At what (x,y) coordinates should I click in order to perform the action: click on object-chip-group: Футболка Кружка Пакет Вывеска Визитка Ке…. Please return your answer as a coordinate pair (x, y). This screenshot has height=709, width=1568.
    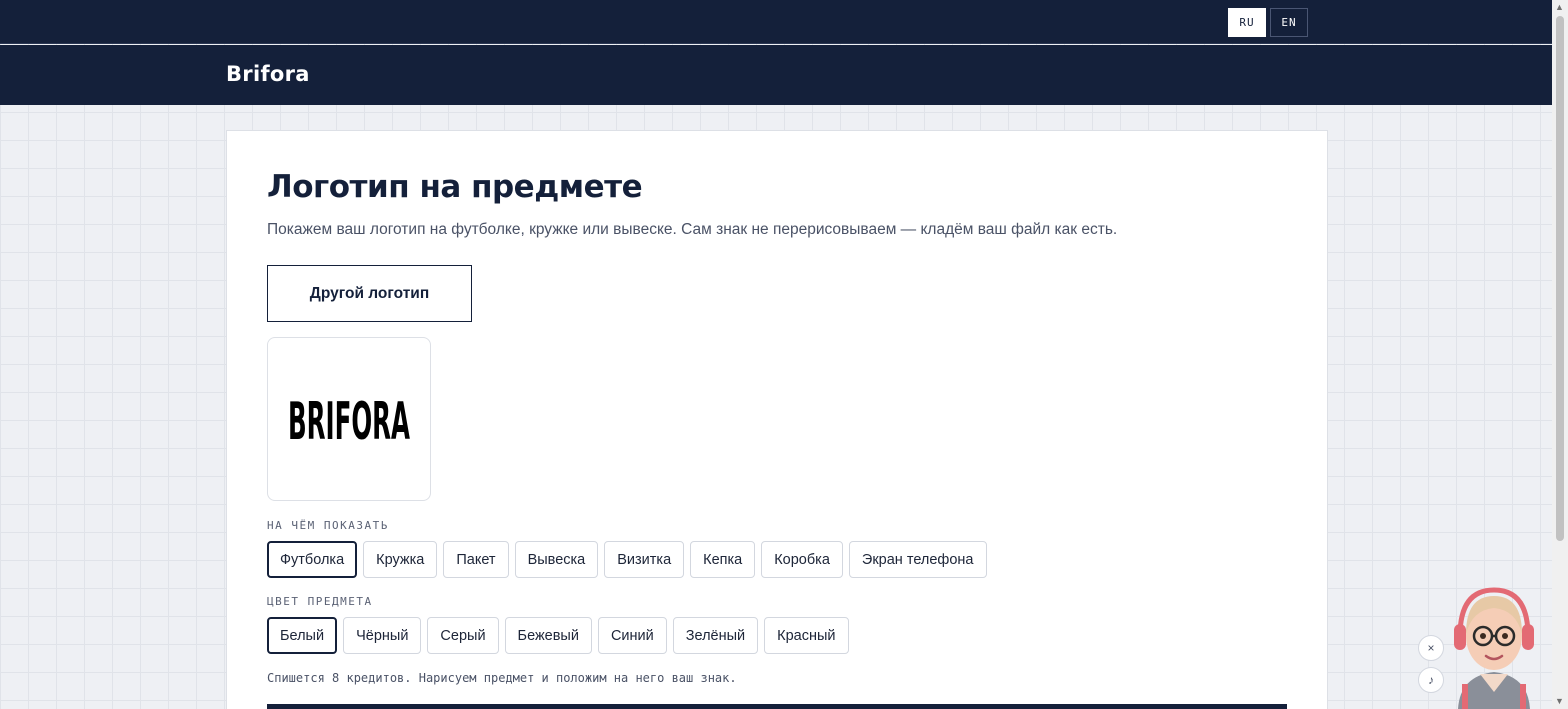
    Looking at the image, I should click on (627, 559).